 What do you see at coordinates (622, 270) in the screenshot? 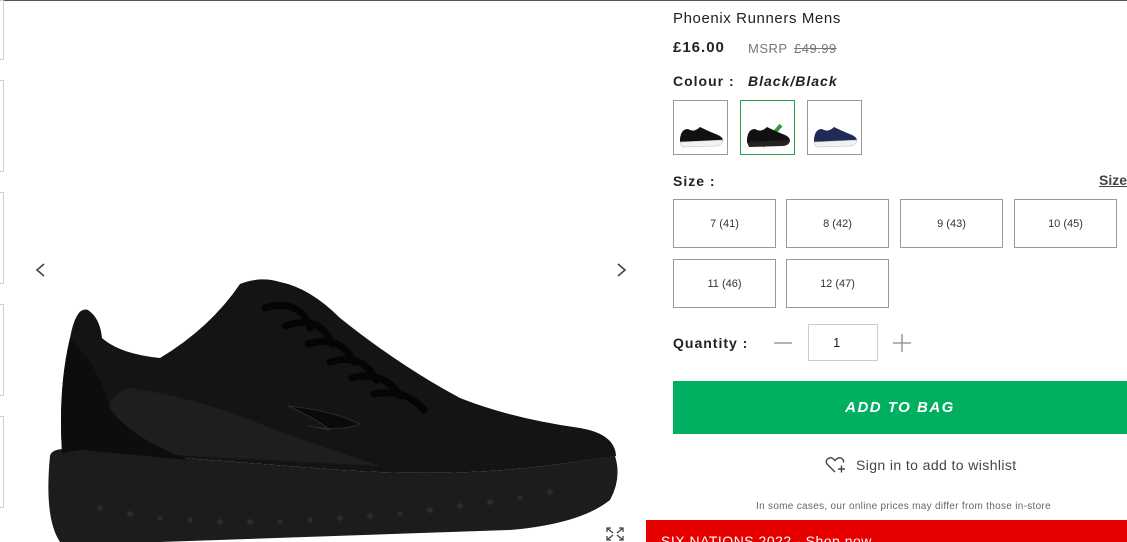
I see `chevron-right-icon` at bounding box center [622, 270].